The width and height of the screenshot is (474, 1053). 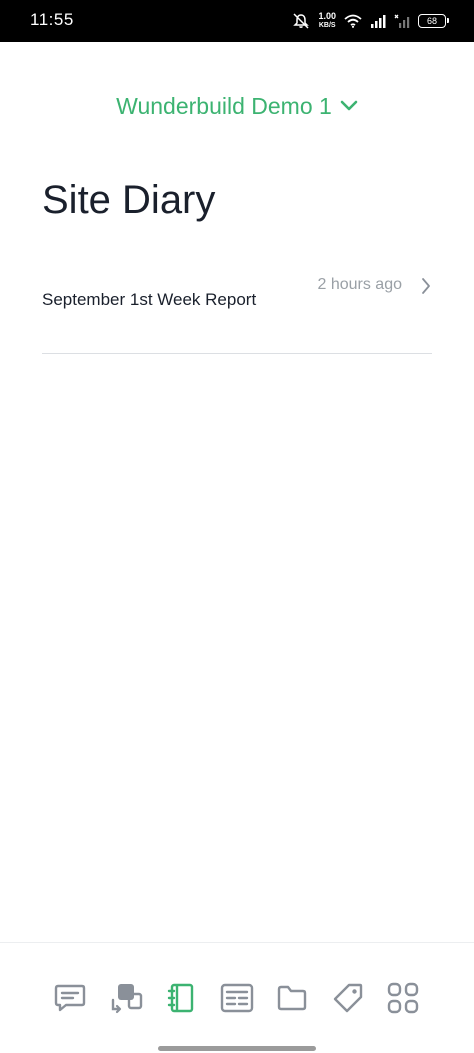 What do you see at coordinates (301, 21) in the screenshot?
I see `mute-icon` at bounding box center [301, 21].